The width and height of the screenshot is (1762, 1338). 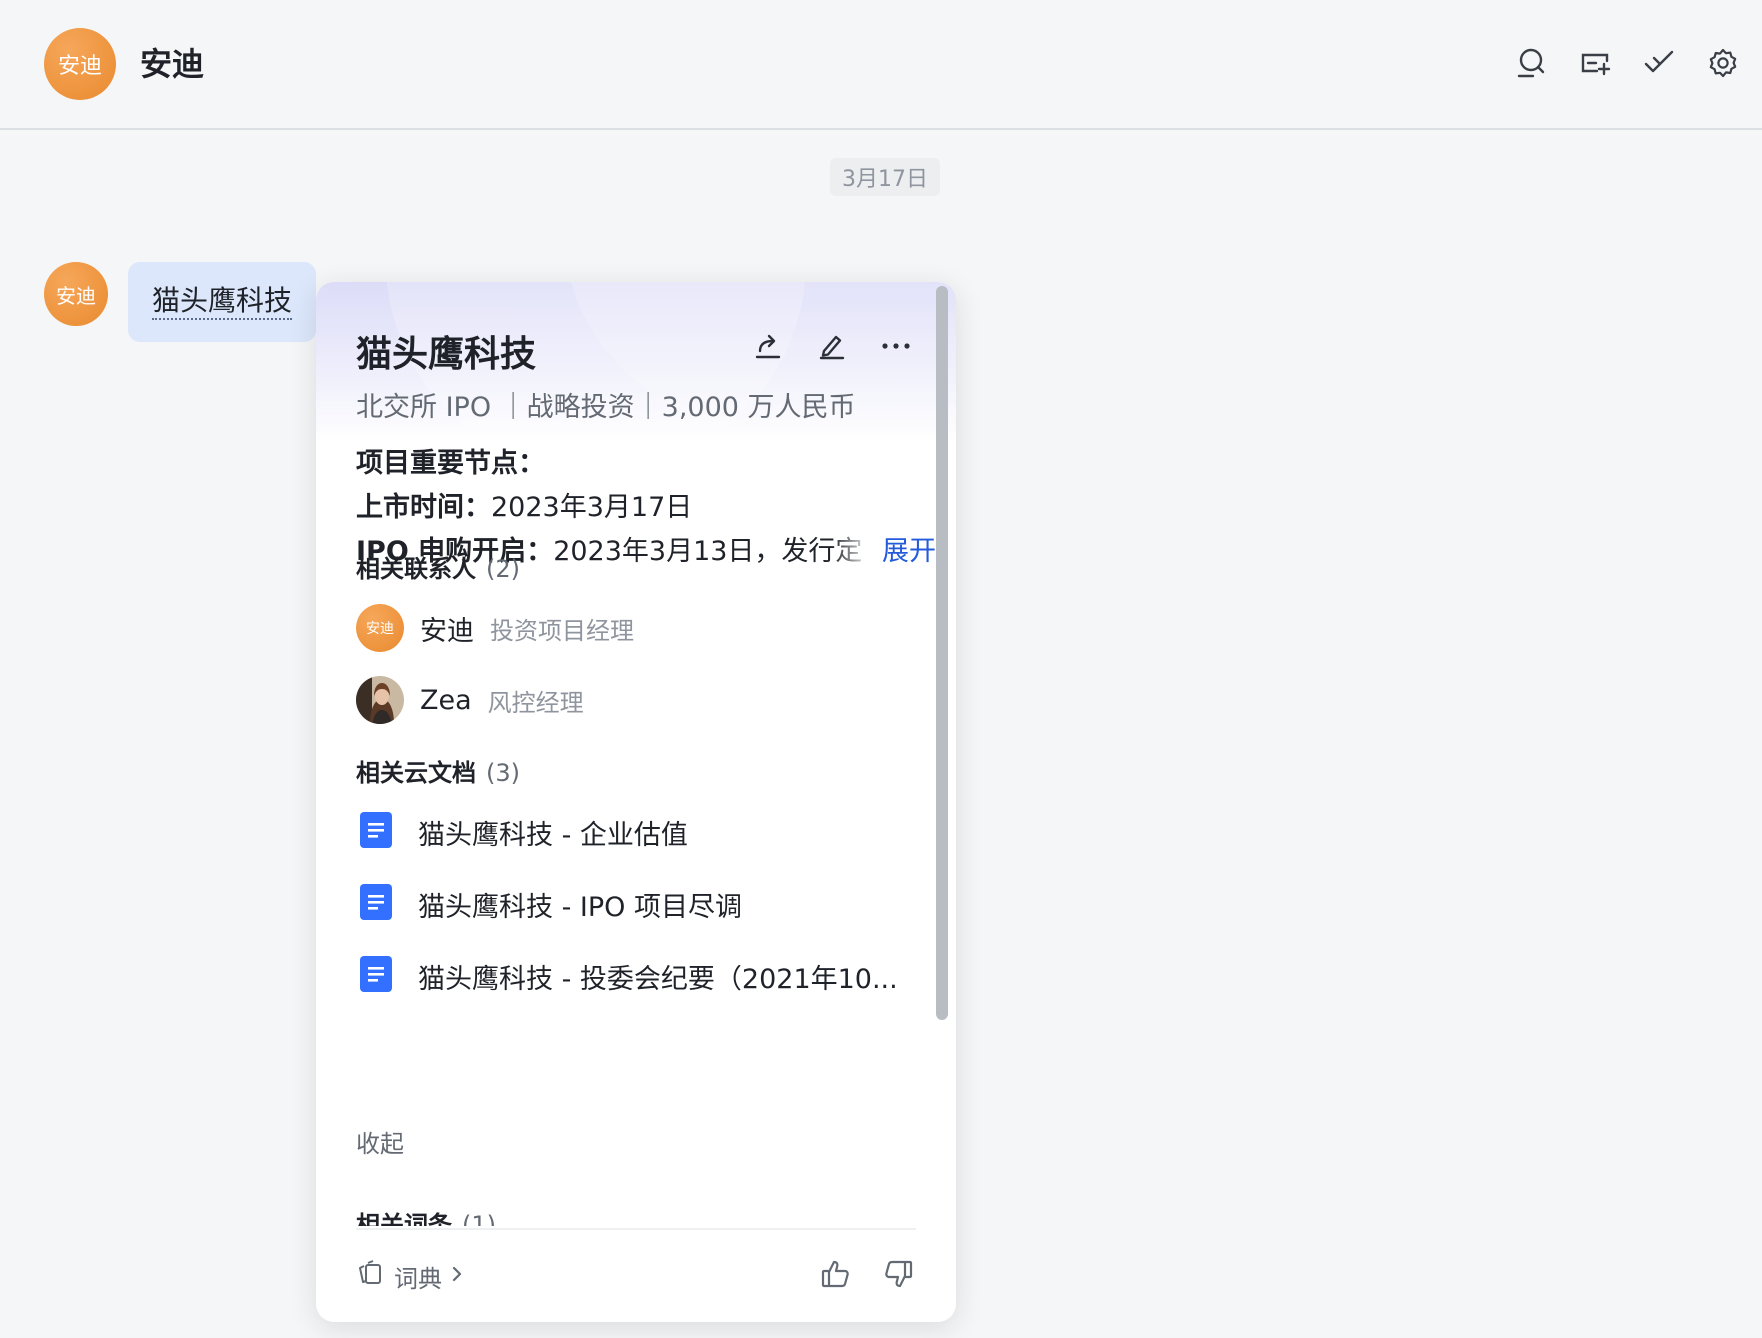 I want to click on expand-link: 展开, so click(x=908, y=552).